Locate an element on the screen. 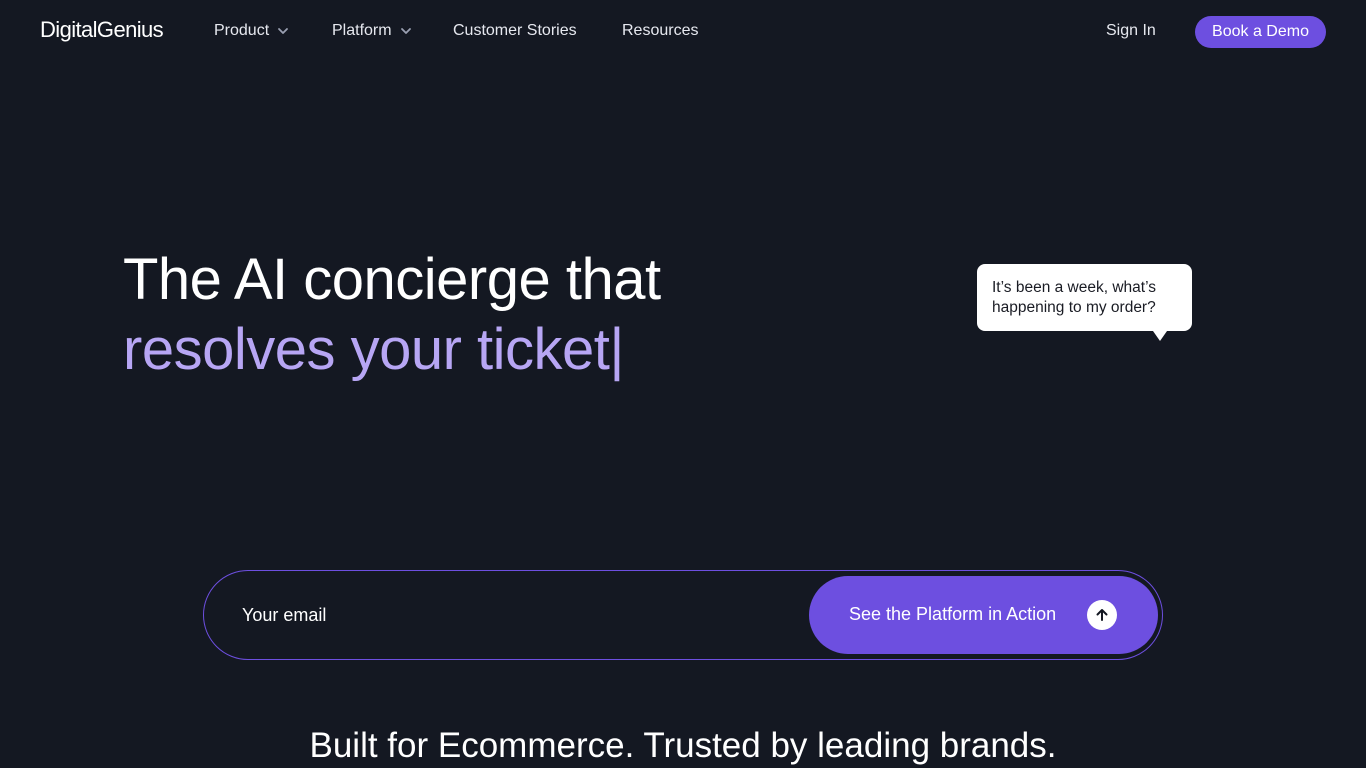 This screenshot has height=768, width=1366. nav-item-product: Product is located at coordinates (251, 31).